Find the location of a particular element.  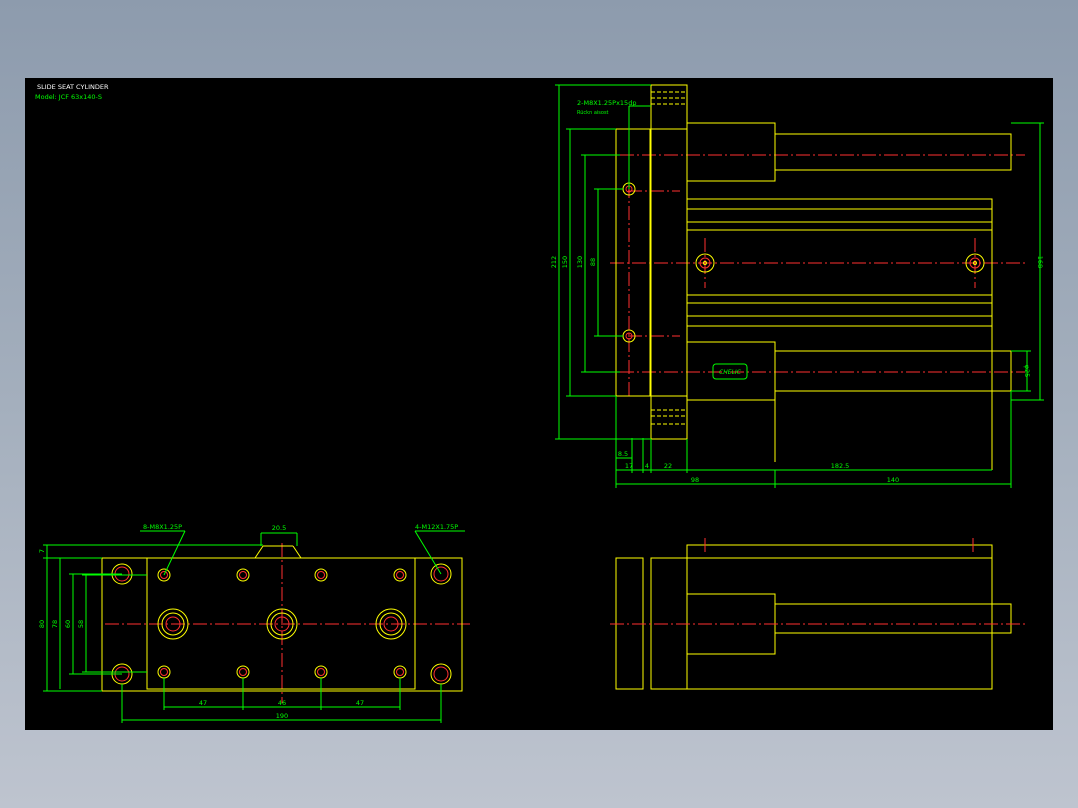

side-view is located at coordinates (817, 614).